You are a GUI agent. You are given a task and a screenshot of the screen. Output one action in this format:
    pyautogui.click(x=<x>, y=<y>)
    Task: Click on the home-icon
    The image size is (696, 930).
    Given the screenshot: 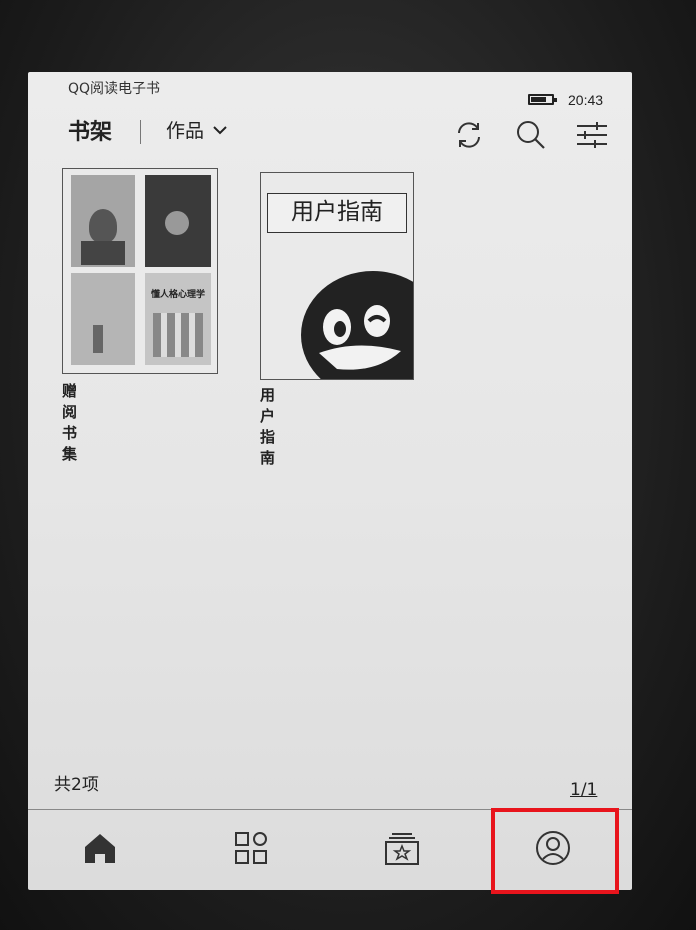 What is the action you would take?
    pyautogui.click(x=100, y=848)
    